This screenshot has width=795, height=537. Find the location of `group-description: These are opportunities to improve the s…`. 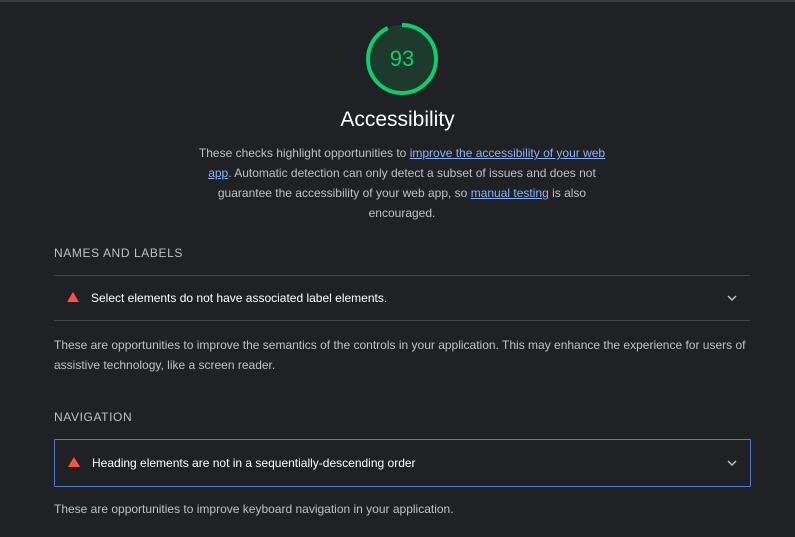

group-description: These are opportunities to improve the s… is located at coordinates (400, 355).